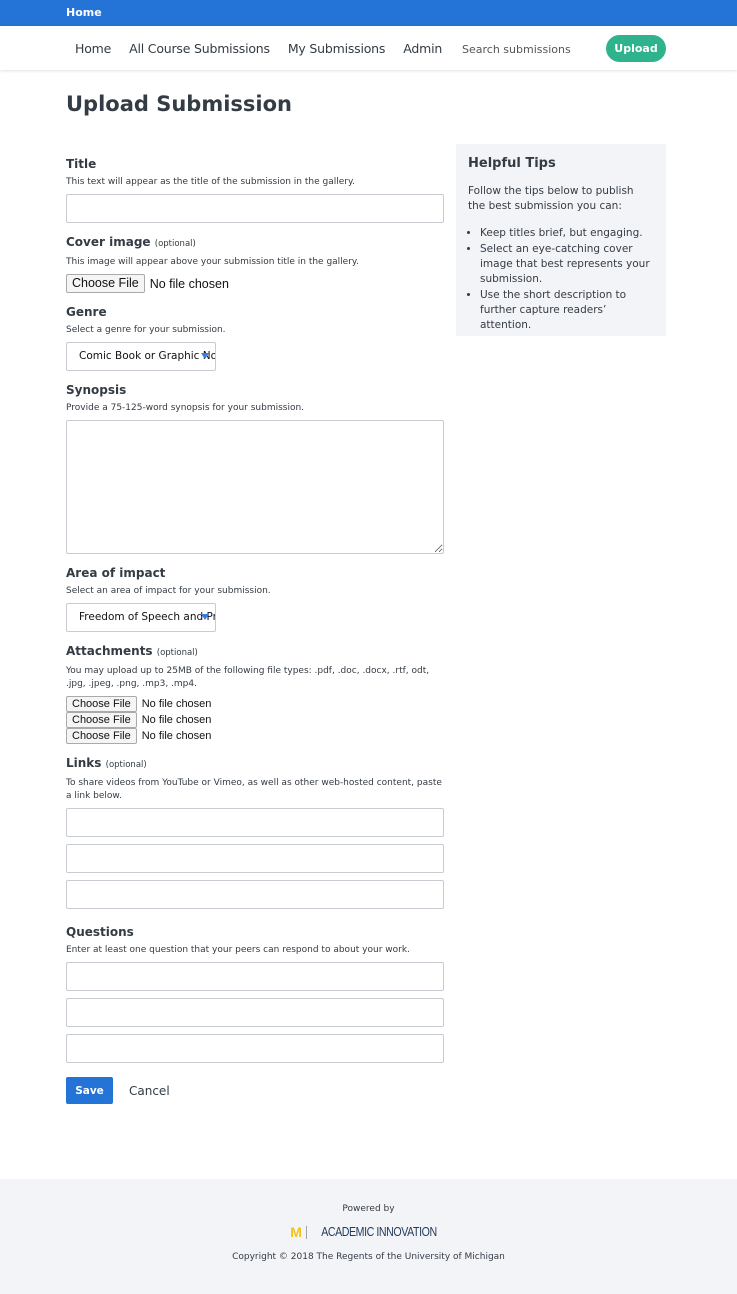 This screenshot has height=1294, width=737. I want to click on page-title: Upload Submission, so click(179, 104).